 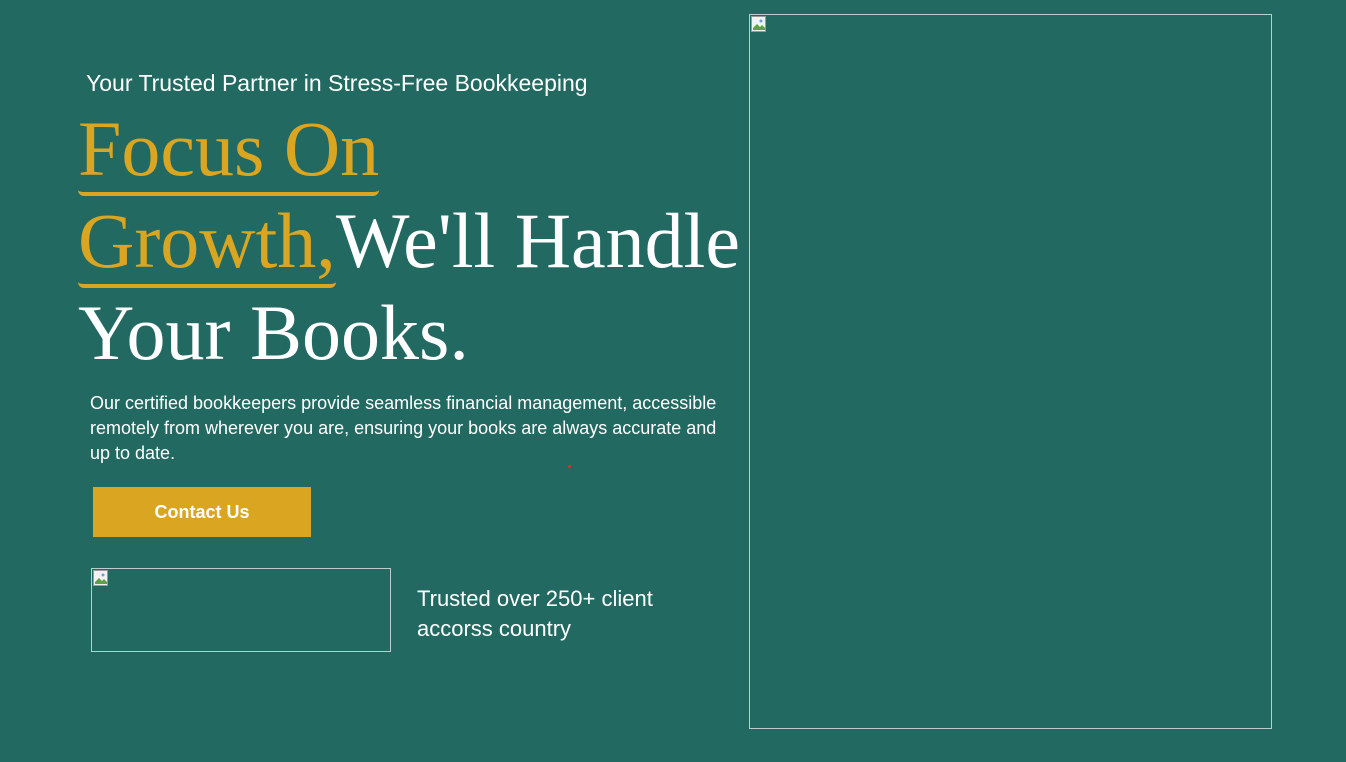 I want to click on clients-logos-image, so click(x=241, y=610).